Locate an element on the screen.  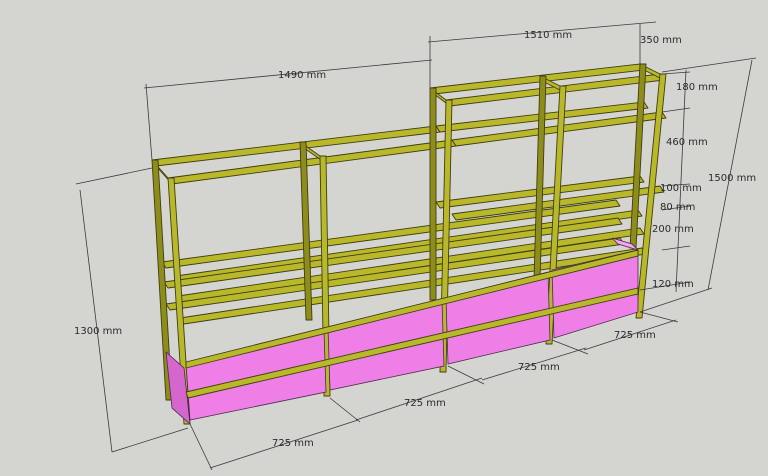
dim-top-depth: 350 mm is located at coordinates (661, 40).